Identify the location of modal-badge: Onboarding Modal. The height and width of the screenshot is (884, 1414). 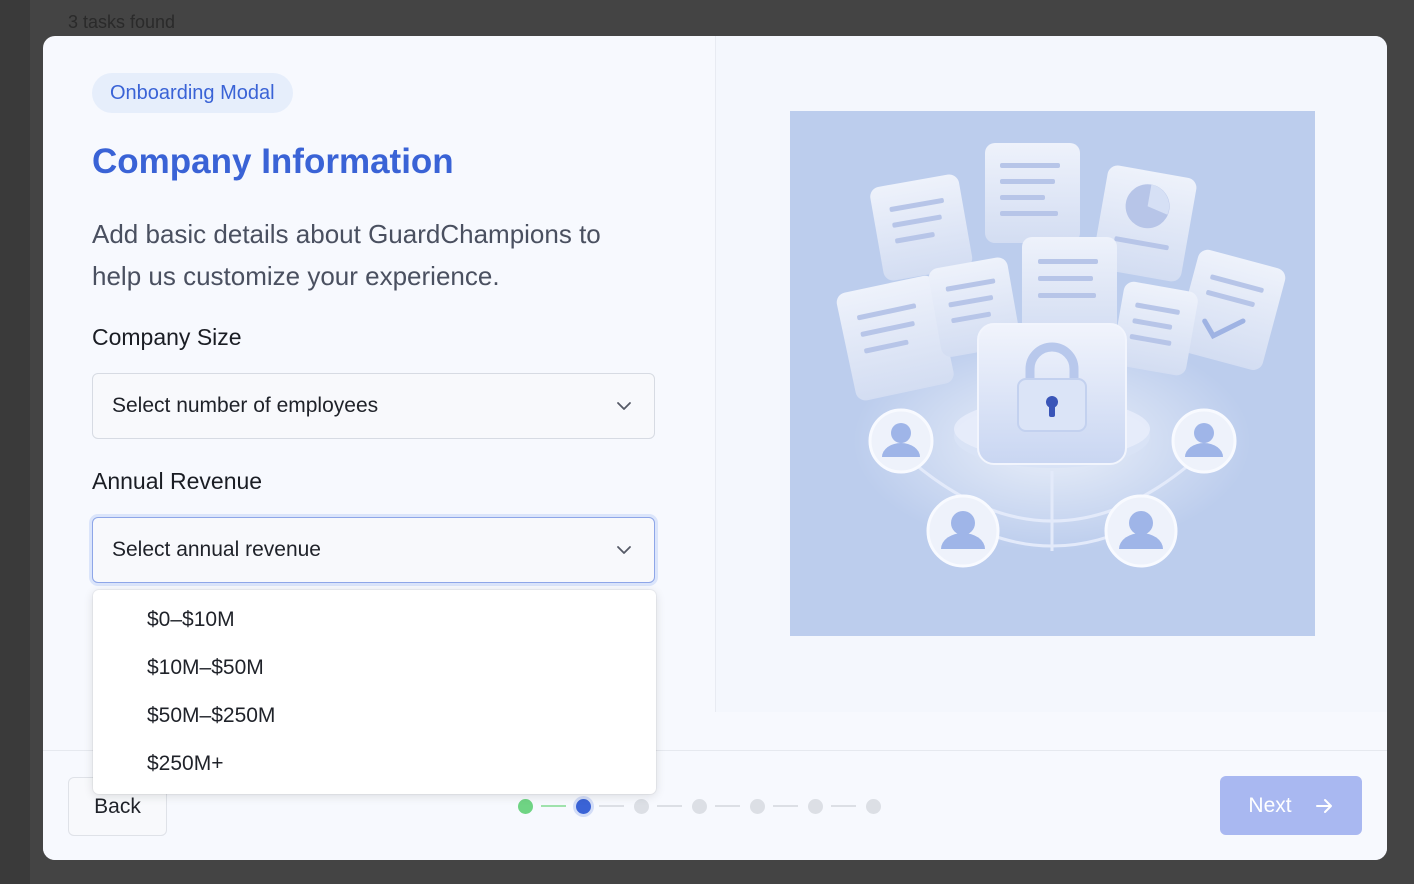
(192, 93).